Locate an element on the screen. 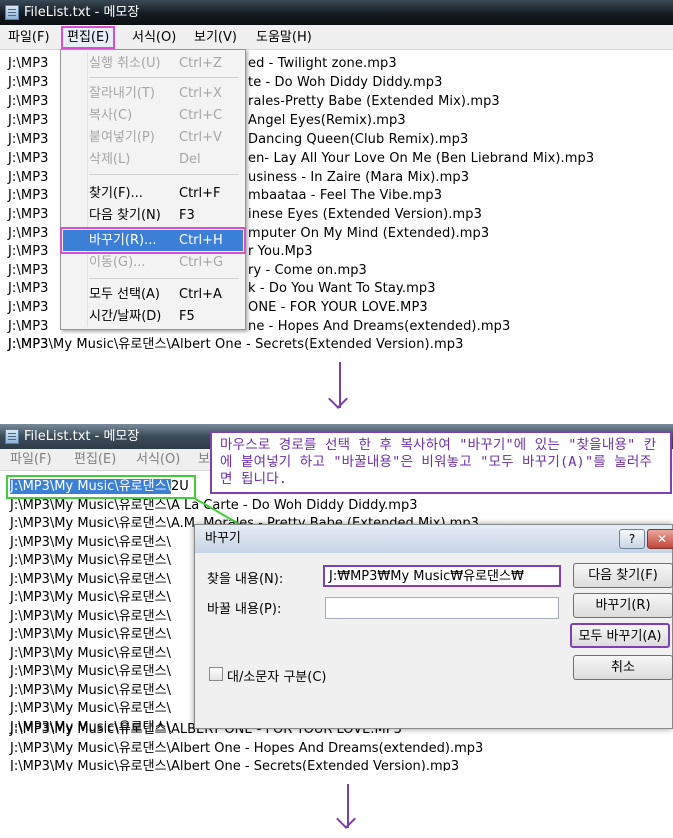 The height and width of the screenshot is (838, 673). help-icon: ? is located at coordinates (632, 539).